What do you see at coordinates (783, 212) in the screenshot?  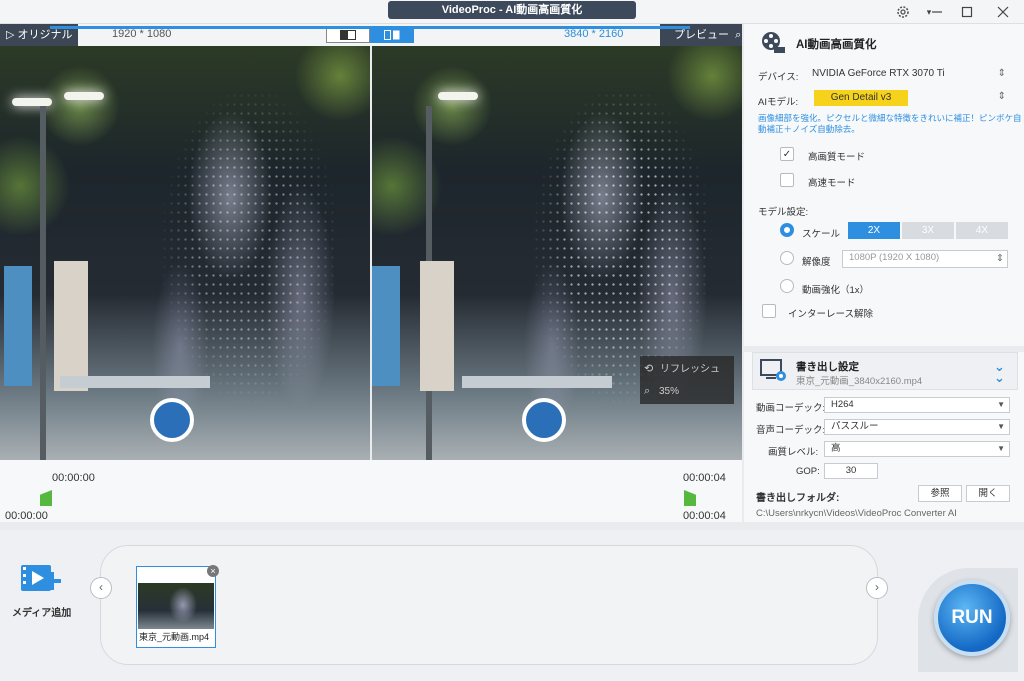 I see `model-settings-label: モデル設定:` at bounding box center [783, 212].